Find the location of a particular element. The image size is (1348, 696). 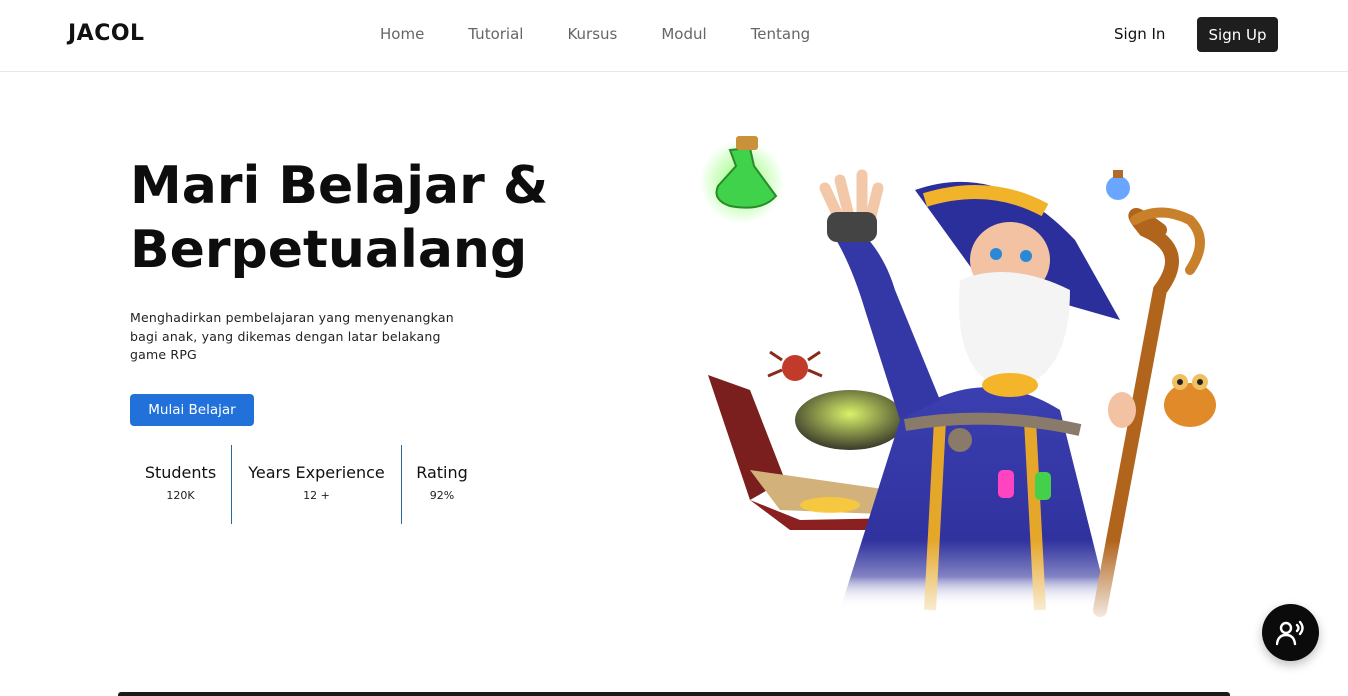

stat-students: Students 120K is located at coordinates (181, 484).